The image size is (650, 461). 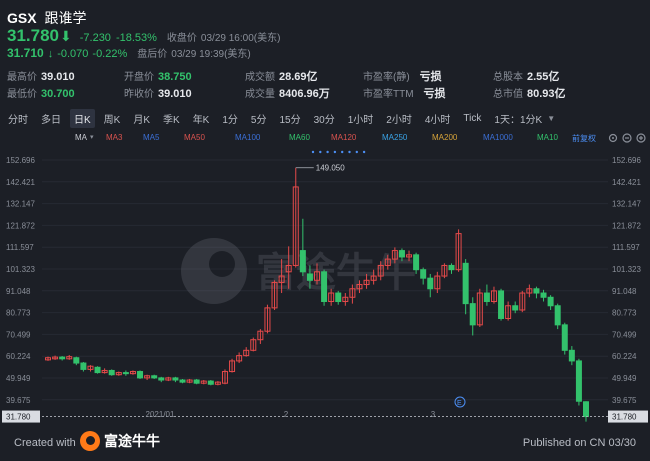 What do you see at coordinates (344, 137) in the screenshot?
I see `ma-legend-item: MA120` at bounding box center [344, 137].